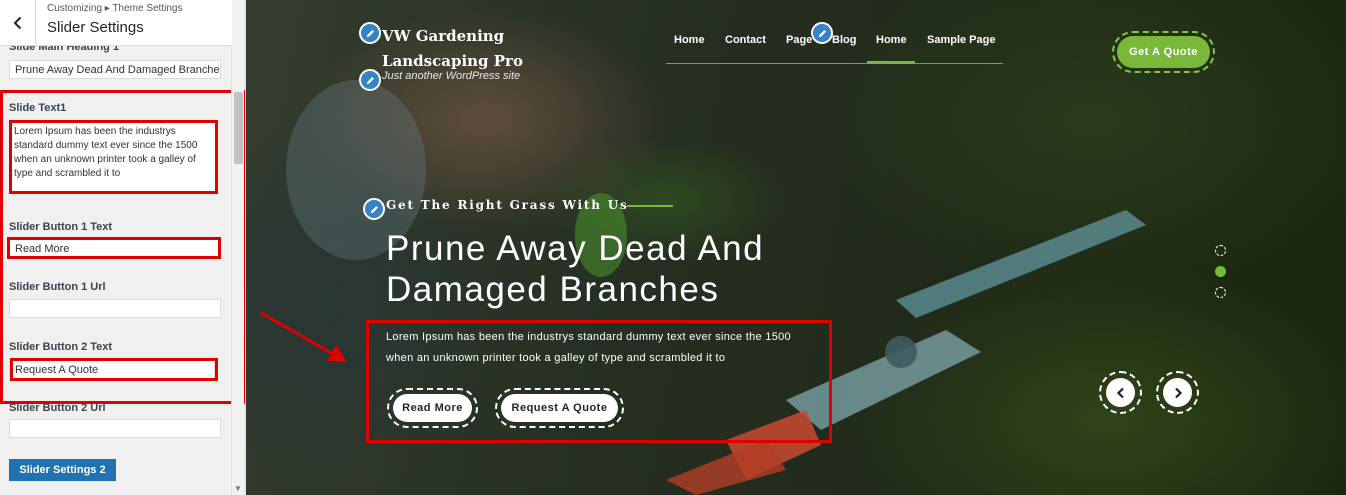 The image size is (1346, 495). I want to click on edit-menu-pencil, so click(822, 33).